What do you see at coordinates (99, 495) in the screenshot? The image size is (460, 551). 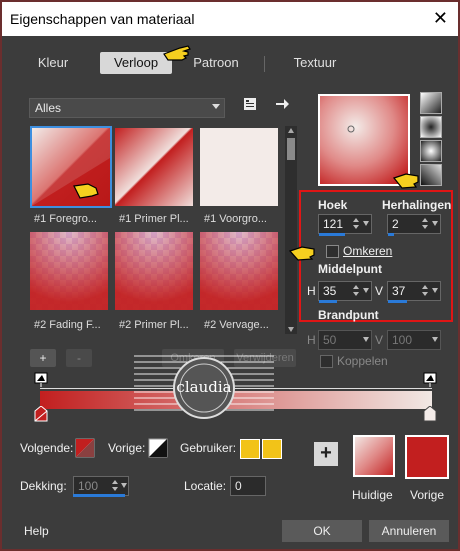 I see `dekking-slider` at bounding box center [99, 495].